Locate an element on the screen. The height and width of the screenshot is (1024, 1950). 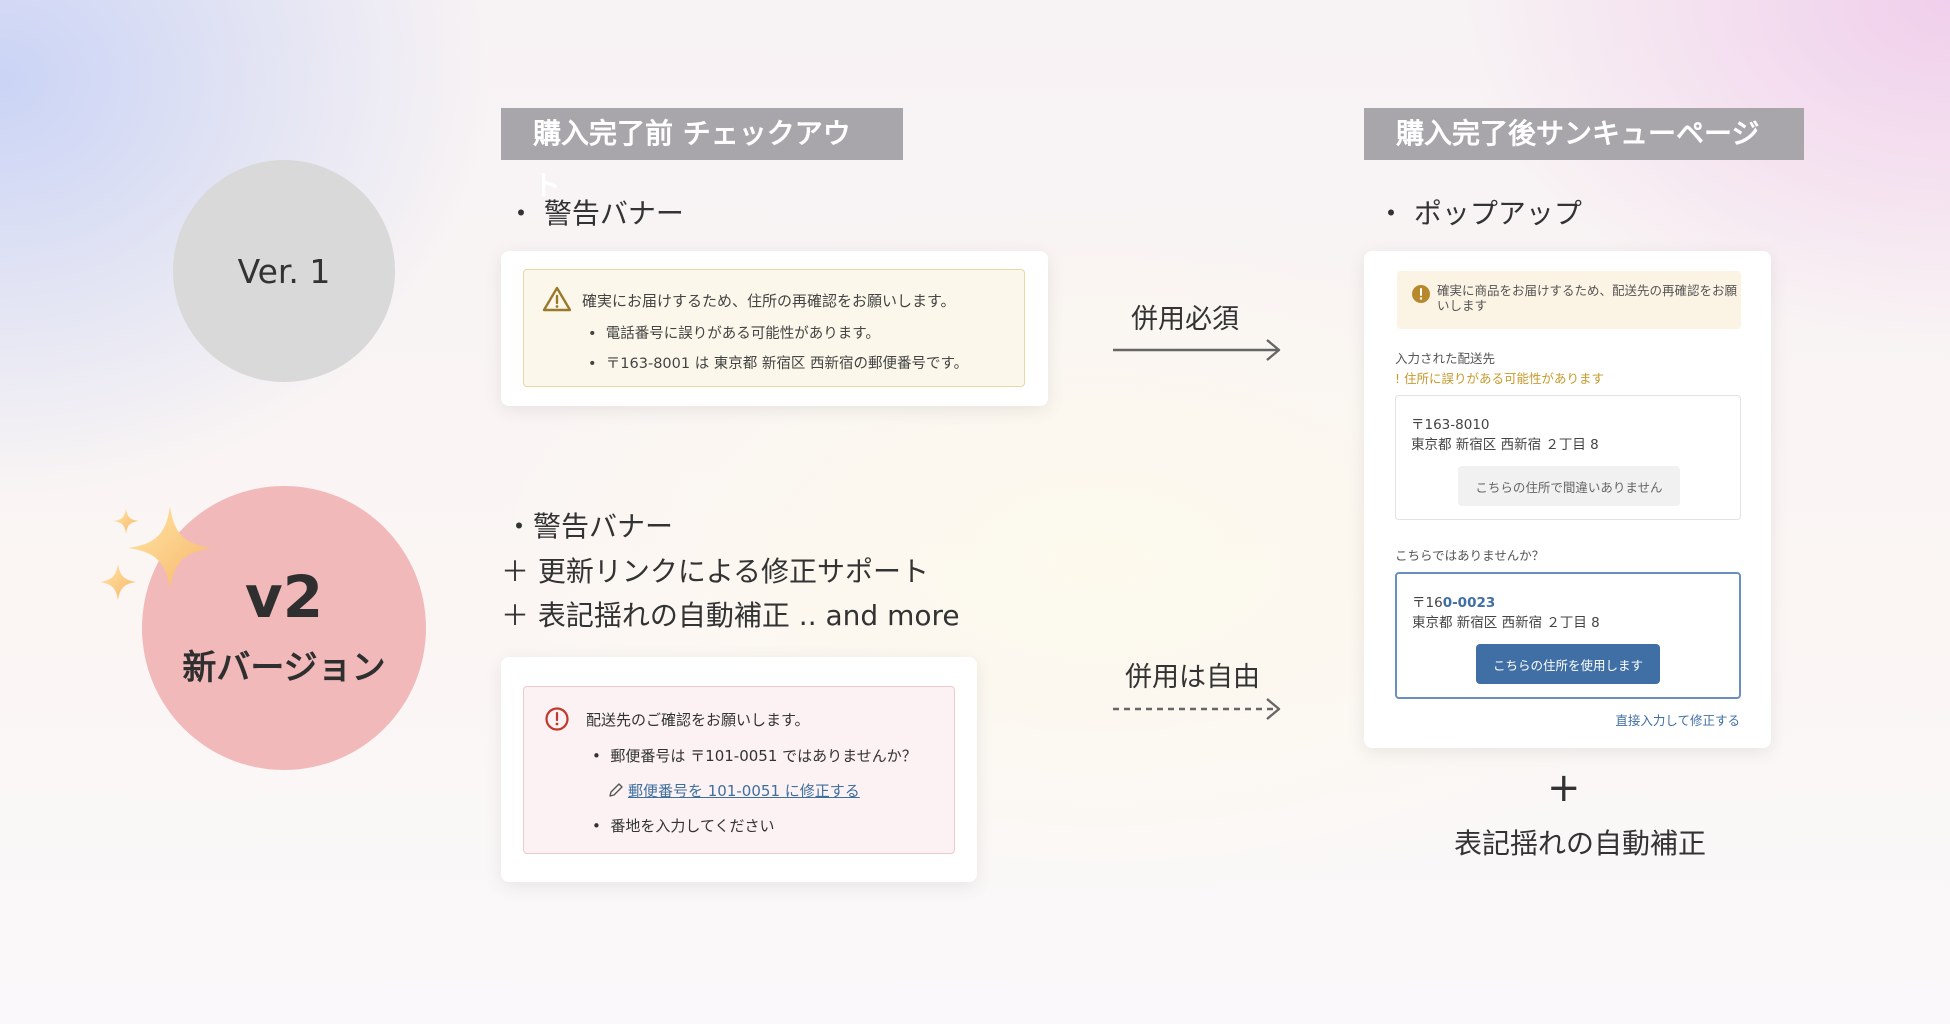
plus-sign: + is located at coordinates (1564, 788).